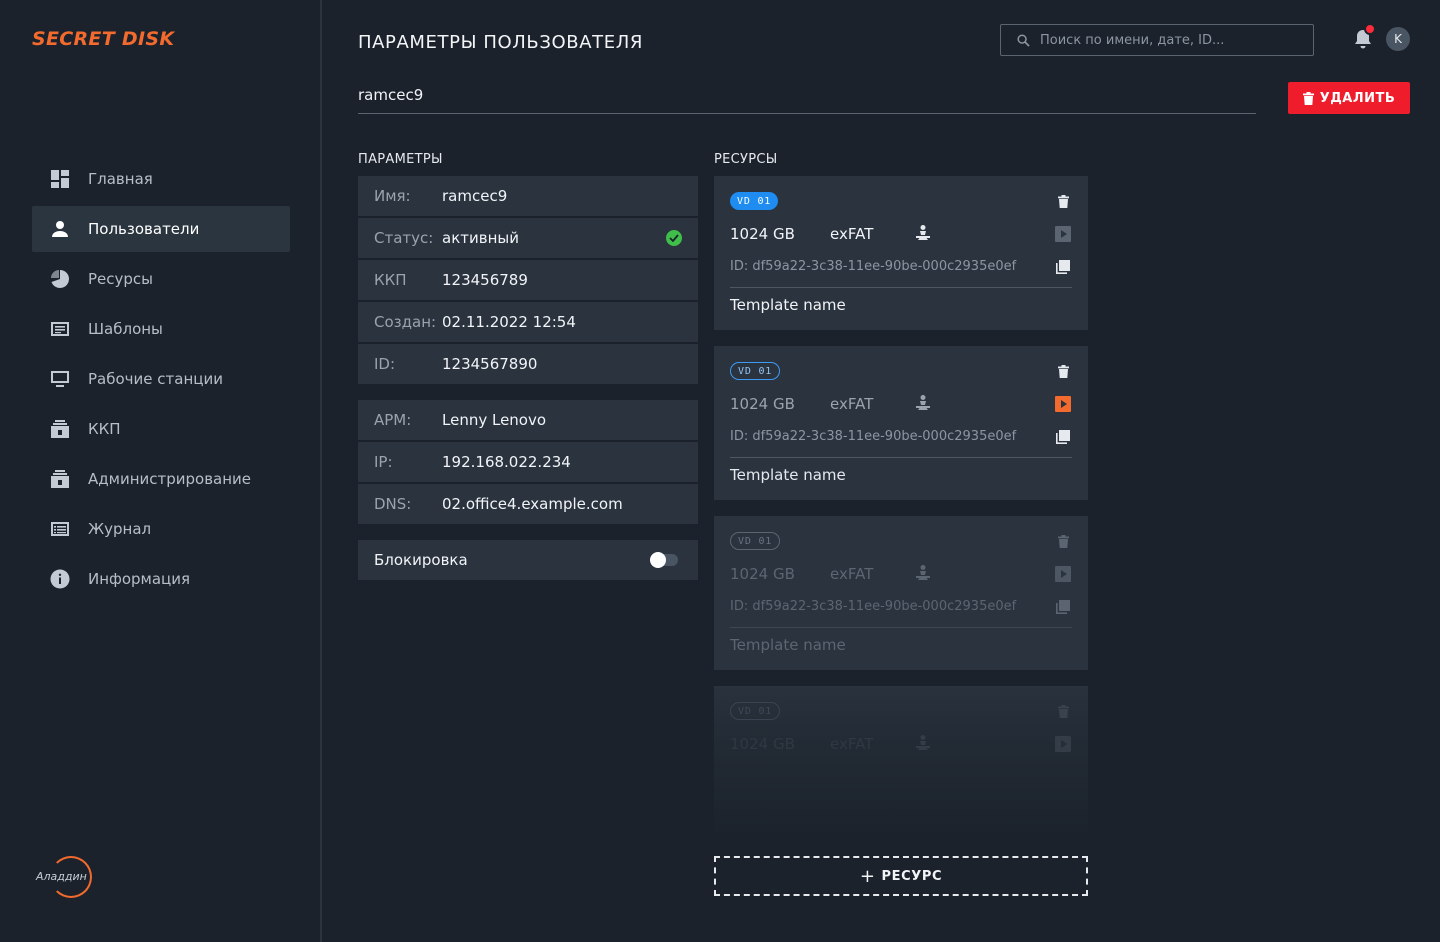 This screenshot has height=942, width=1440. Describe the element at coordinates (161, 179) in the screenshot. I see `sidebar-item-home: Главная` at that location.